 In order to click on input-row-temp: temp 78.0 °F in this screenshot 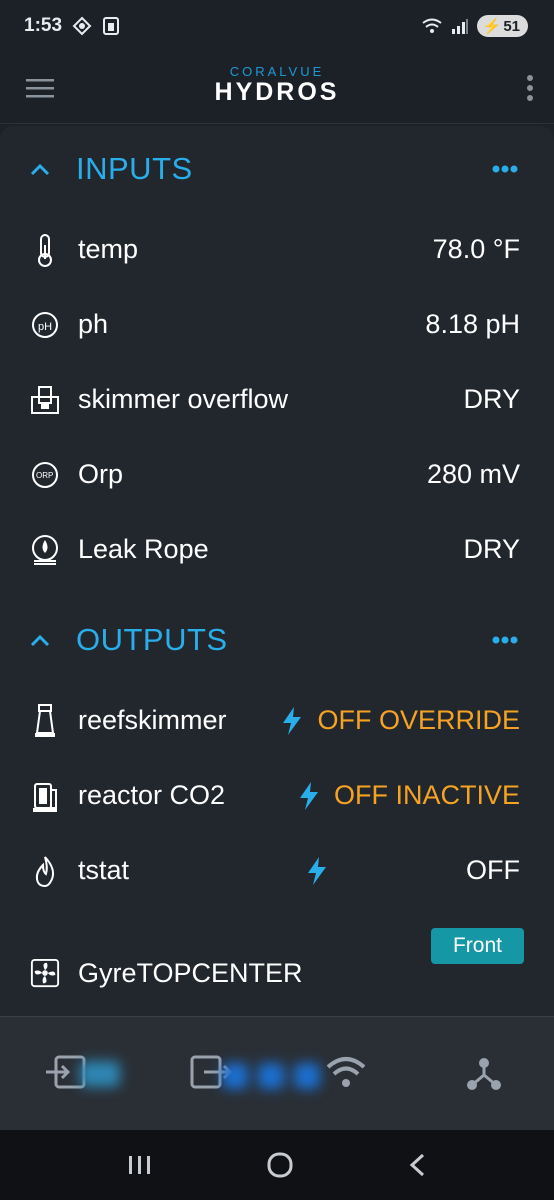, I will do `click(277, 249)`.